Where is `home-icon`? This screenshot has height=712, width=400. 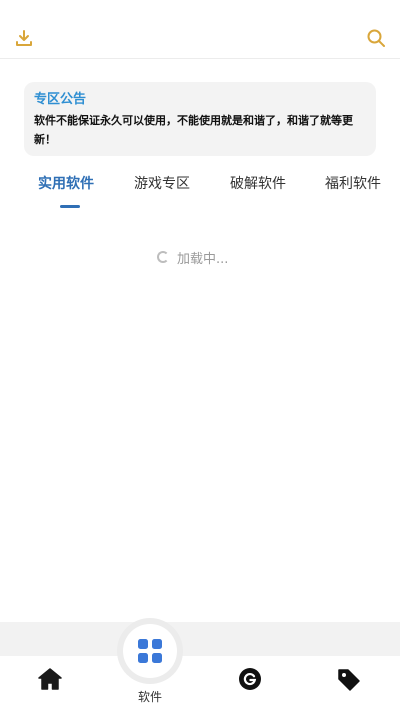
home-icon is located at coordinates (50, 679).